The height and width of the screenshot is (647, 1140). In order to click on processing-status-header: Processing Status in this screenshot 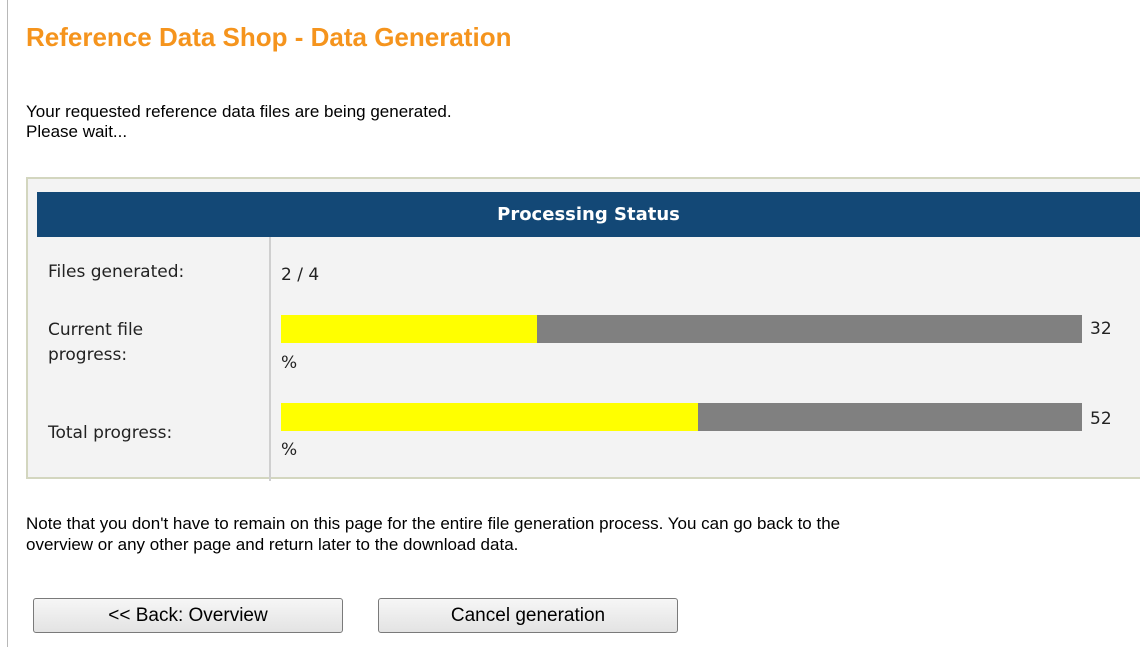, I will do `click(588, 214)`.